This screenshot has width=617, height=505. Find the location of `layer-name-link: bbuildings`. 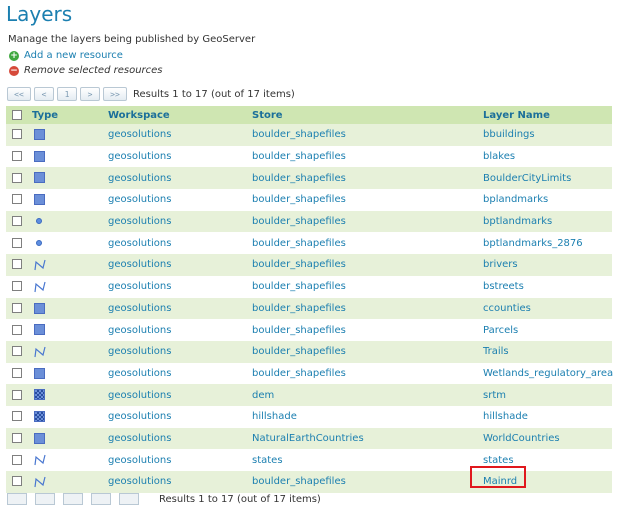

layer-name-link: bbuildings is located at coordinates (509, 134).